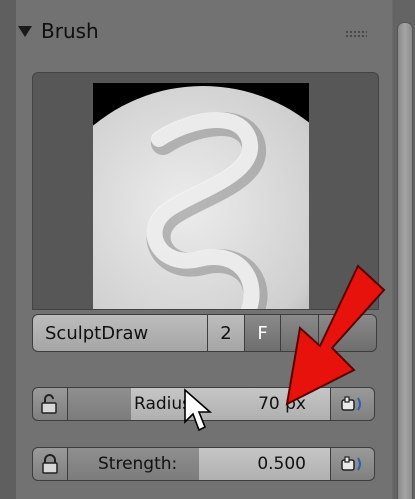 This screenshot has width=415, height=499. I want to click on radius-row: Radius: 70 px, so click(204, 405).